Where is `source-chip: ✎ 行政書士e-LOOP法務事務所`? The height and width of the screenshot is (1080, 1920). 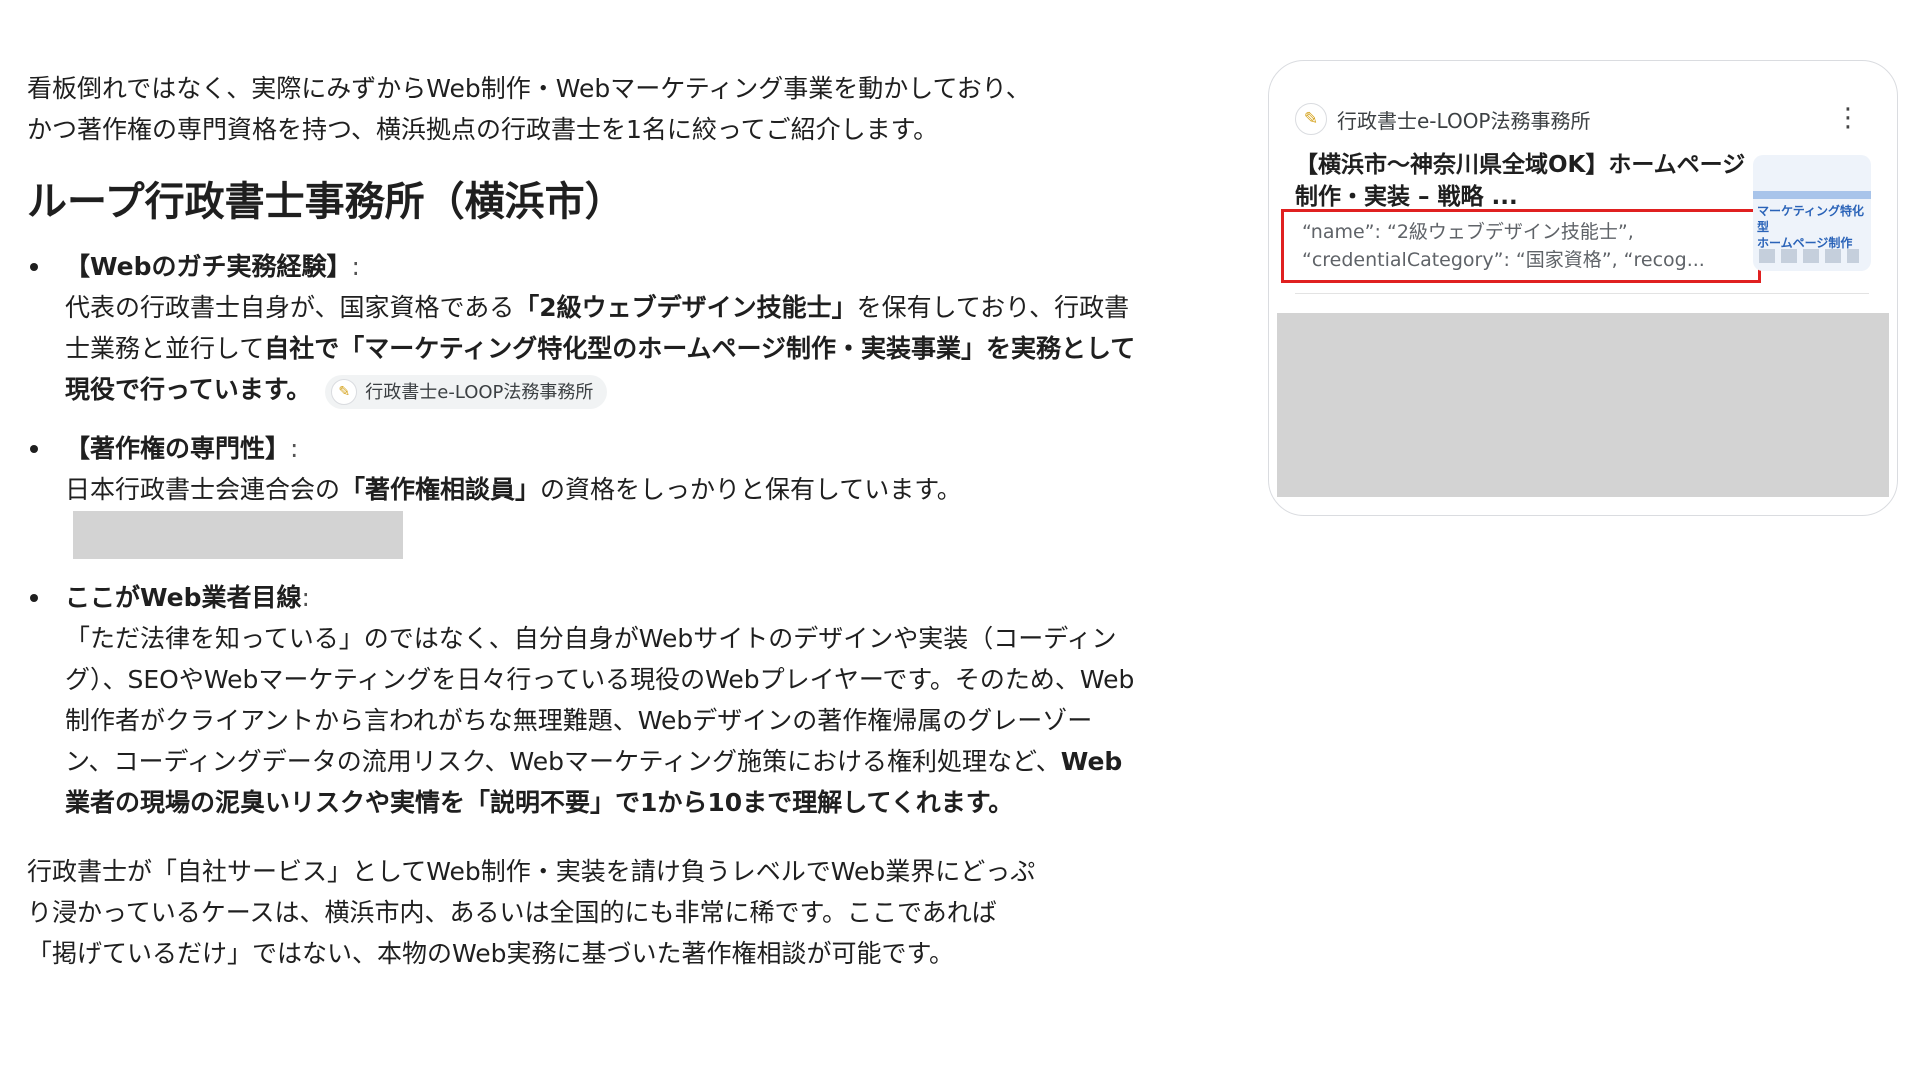 source-chip: ✎ 行政書士e-LOOP法務事務所 is located at coordinates (466, 392).